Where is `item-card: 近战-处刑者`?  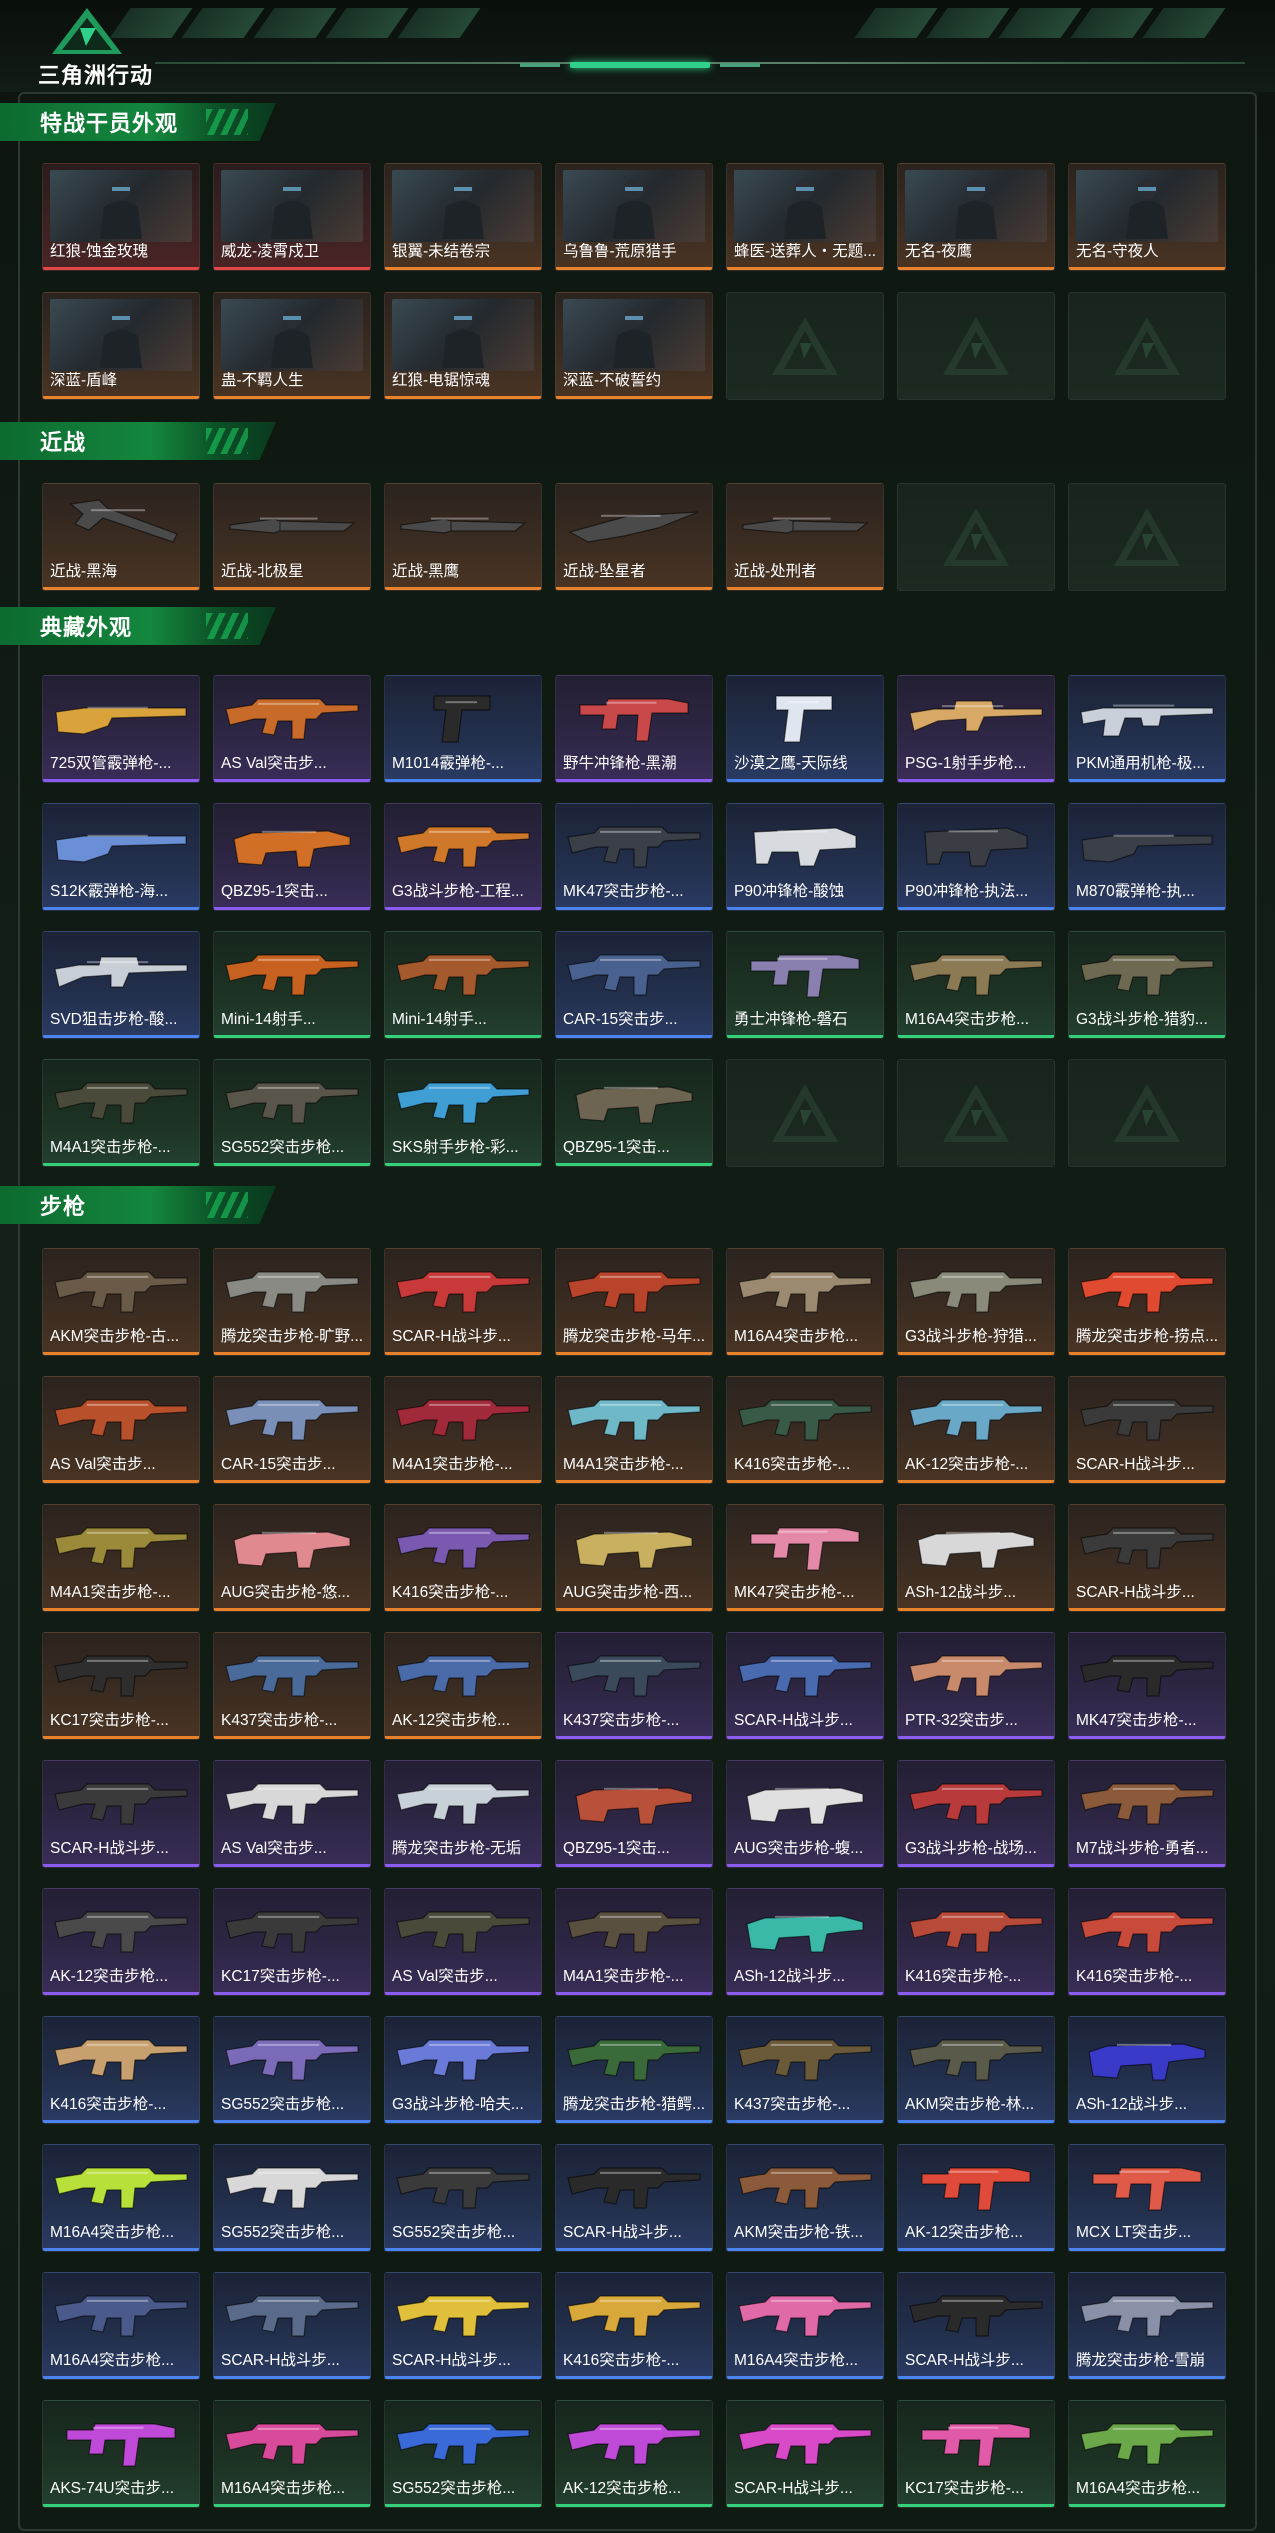 item-card: 近战-处刑者 is located at coordinates (805, 537).